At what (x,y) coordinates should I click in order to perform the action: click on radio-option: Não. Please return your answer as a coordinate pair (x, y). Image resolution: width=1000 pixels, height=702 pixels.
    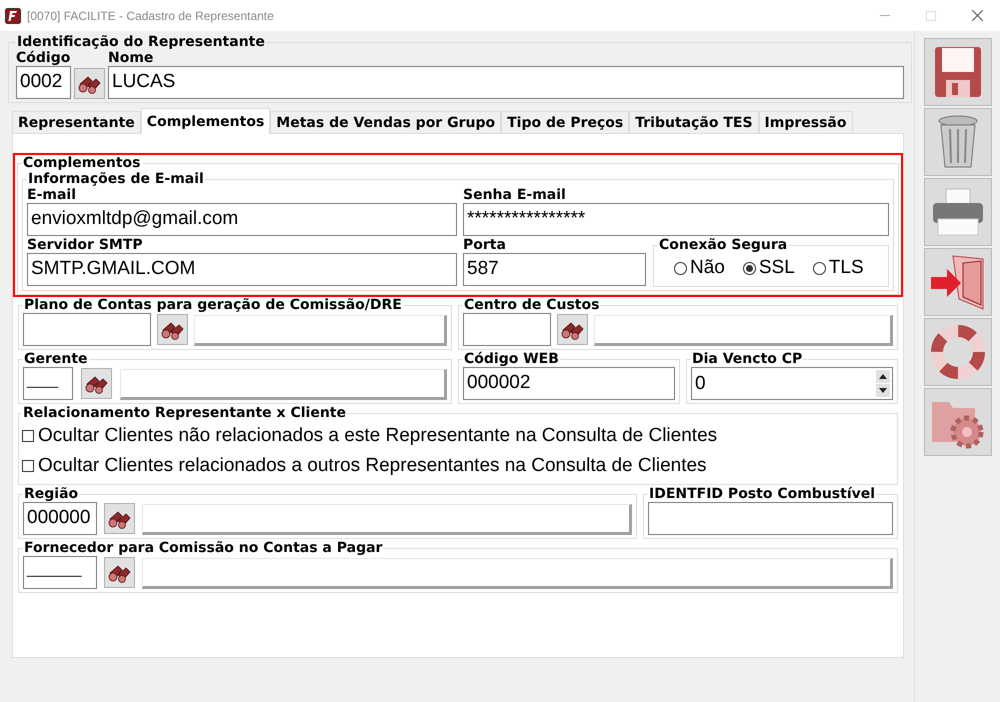
    Looking at the image, I should click on (699, 268).